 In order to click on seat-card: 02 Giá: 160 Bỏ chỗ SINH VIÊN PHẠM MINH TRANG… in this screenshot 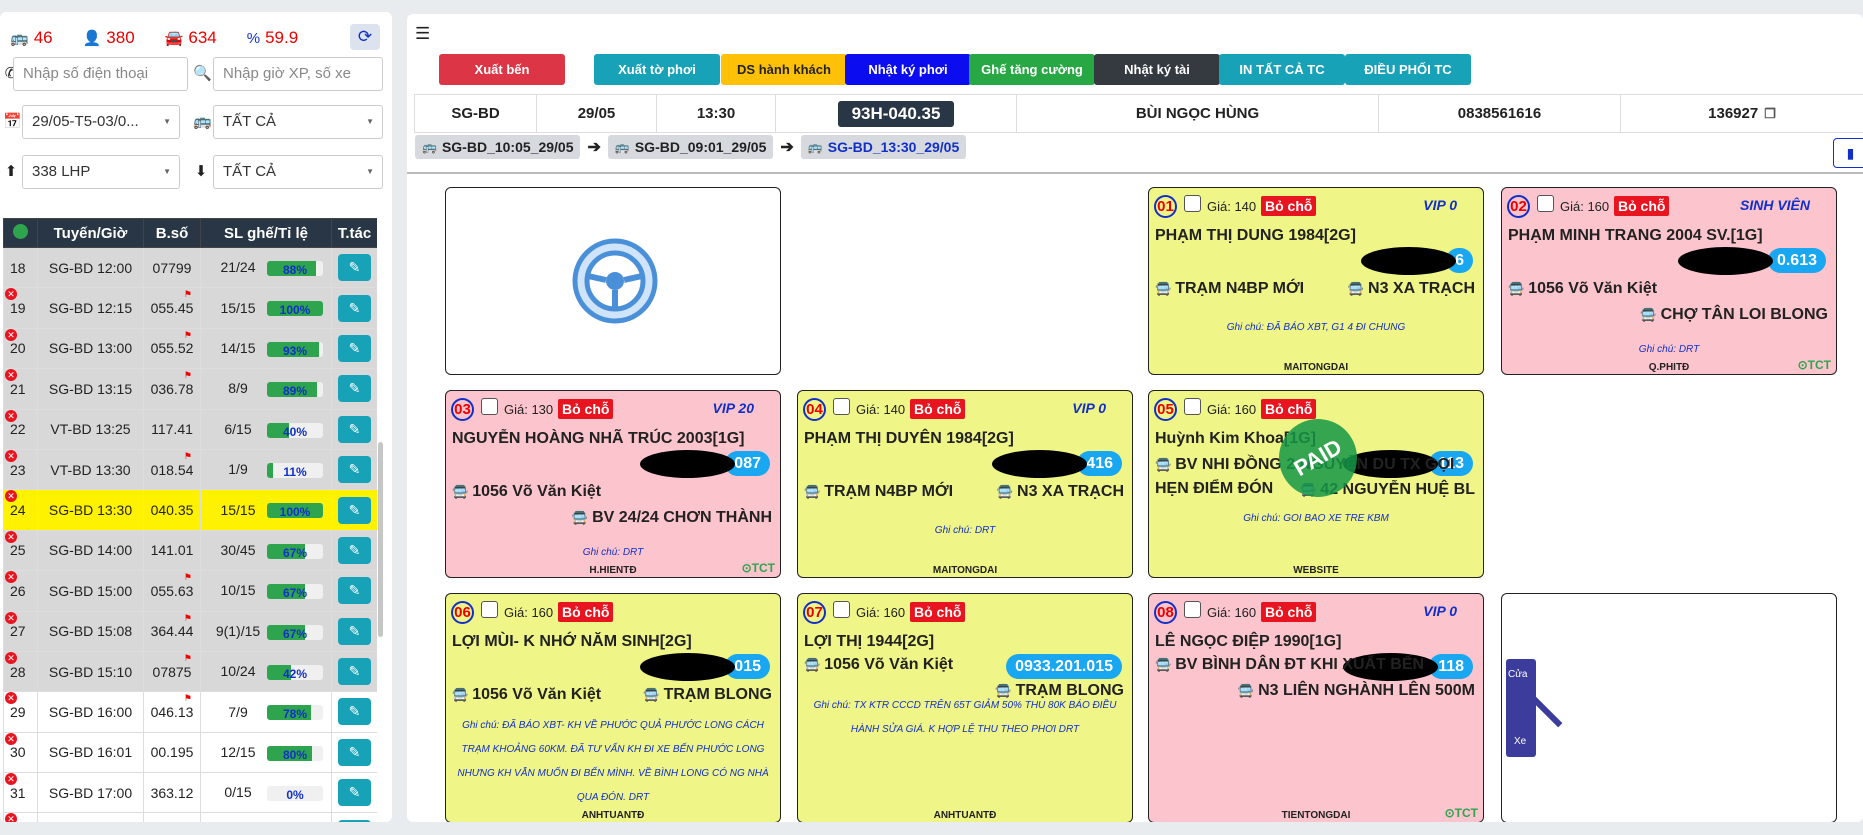, I will do `click(1669, 281)`.